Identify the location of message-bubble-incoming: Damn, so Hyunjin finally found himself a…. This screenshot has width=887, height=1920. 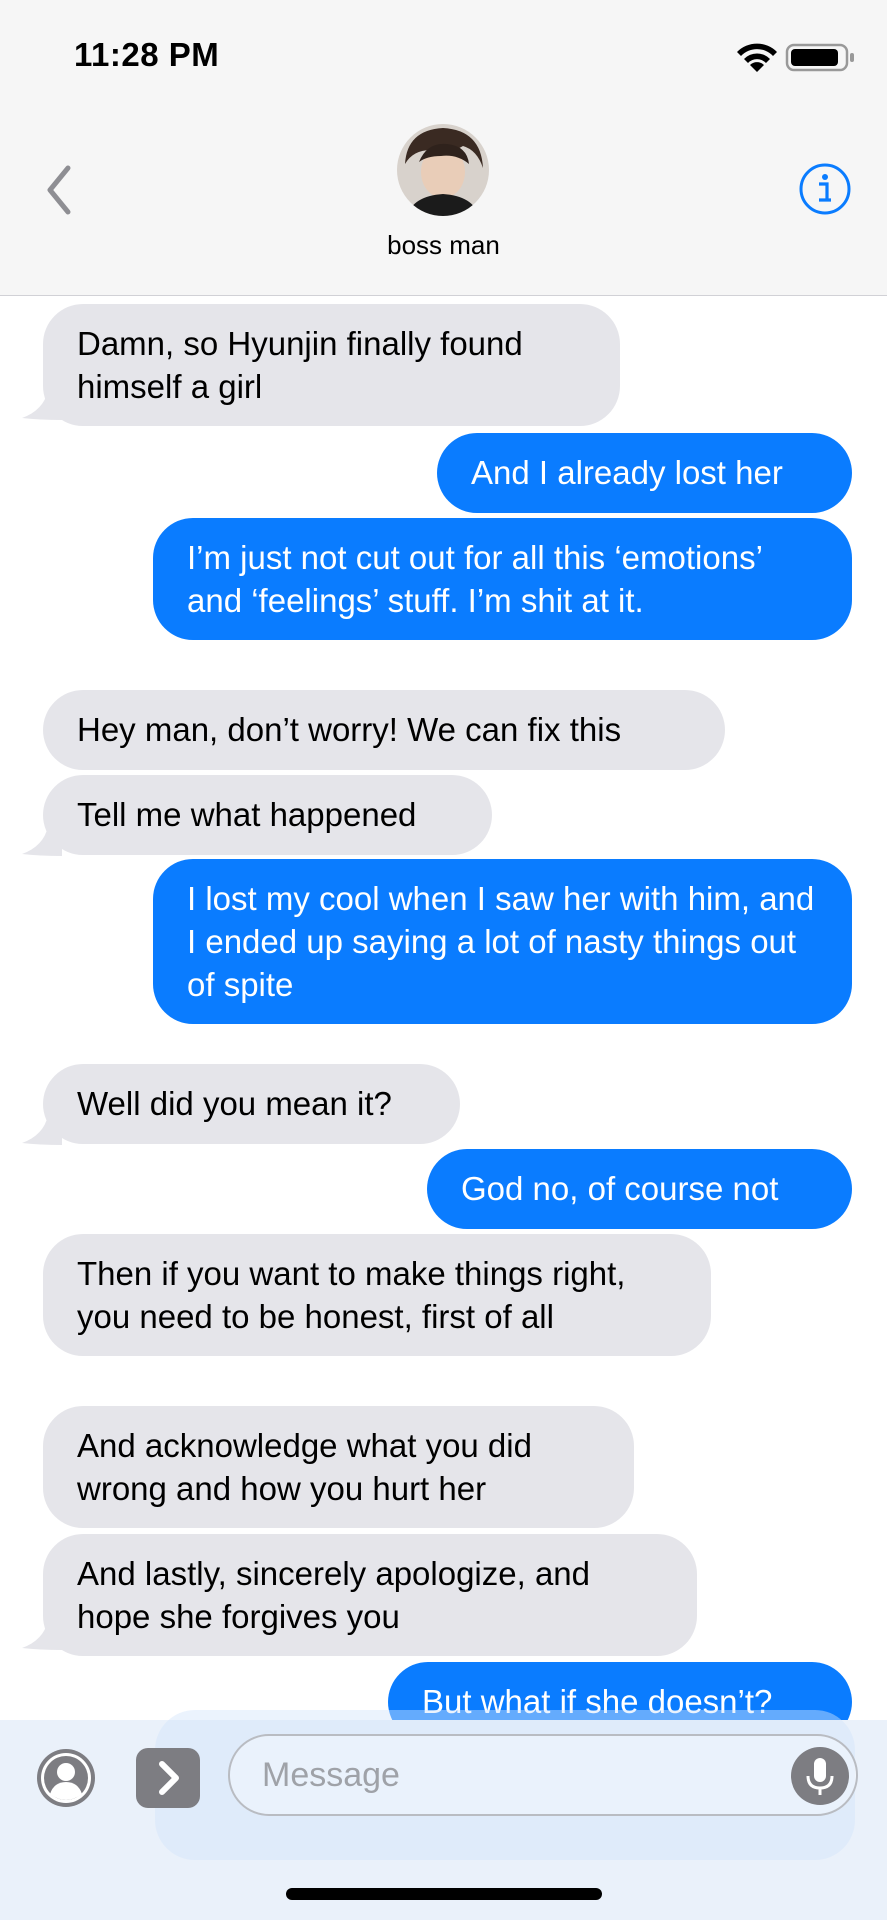
(331, 365).